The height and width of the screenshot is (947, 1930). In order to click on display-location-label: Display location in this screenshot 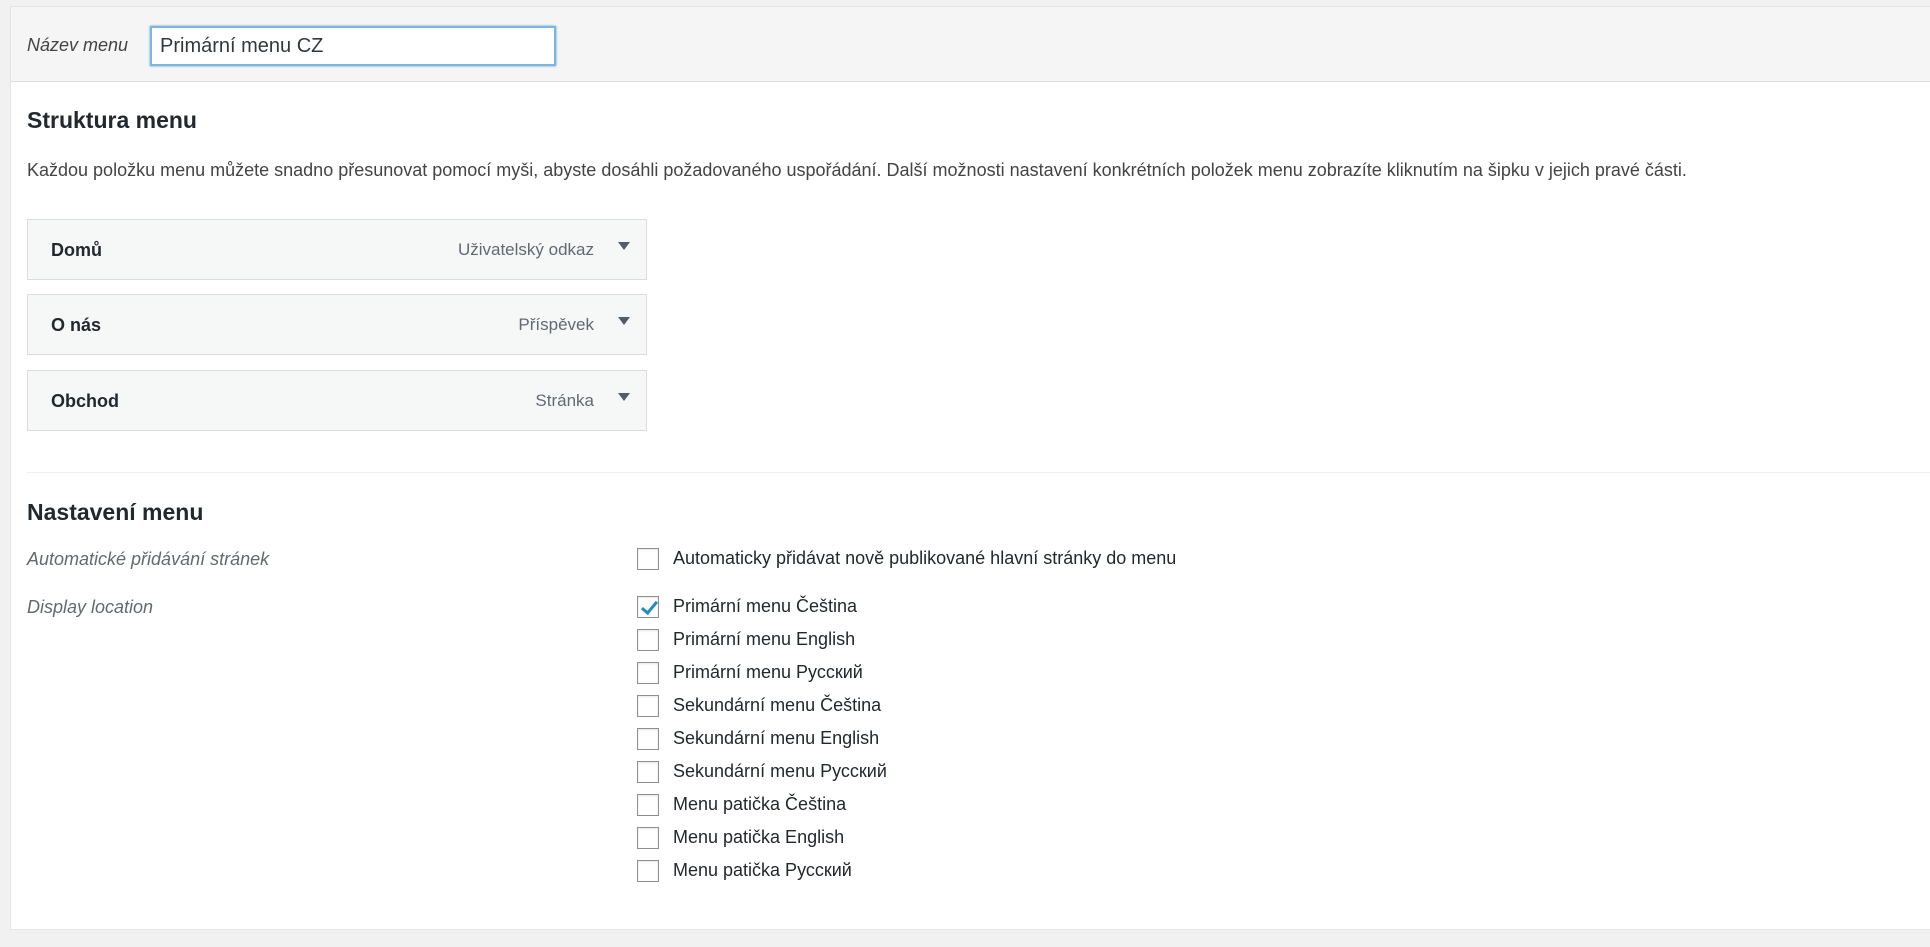, I will do `click(90, 607)`.